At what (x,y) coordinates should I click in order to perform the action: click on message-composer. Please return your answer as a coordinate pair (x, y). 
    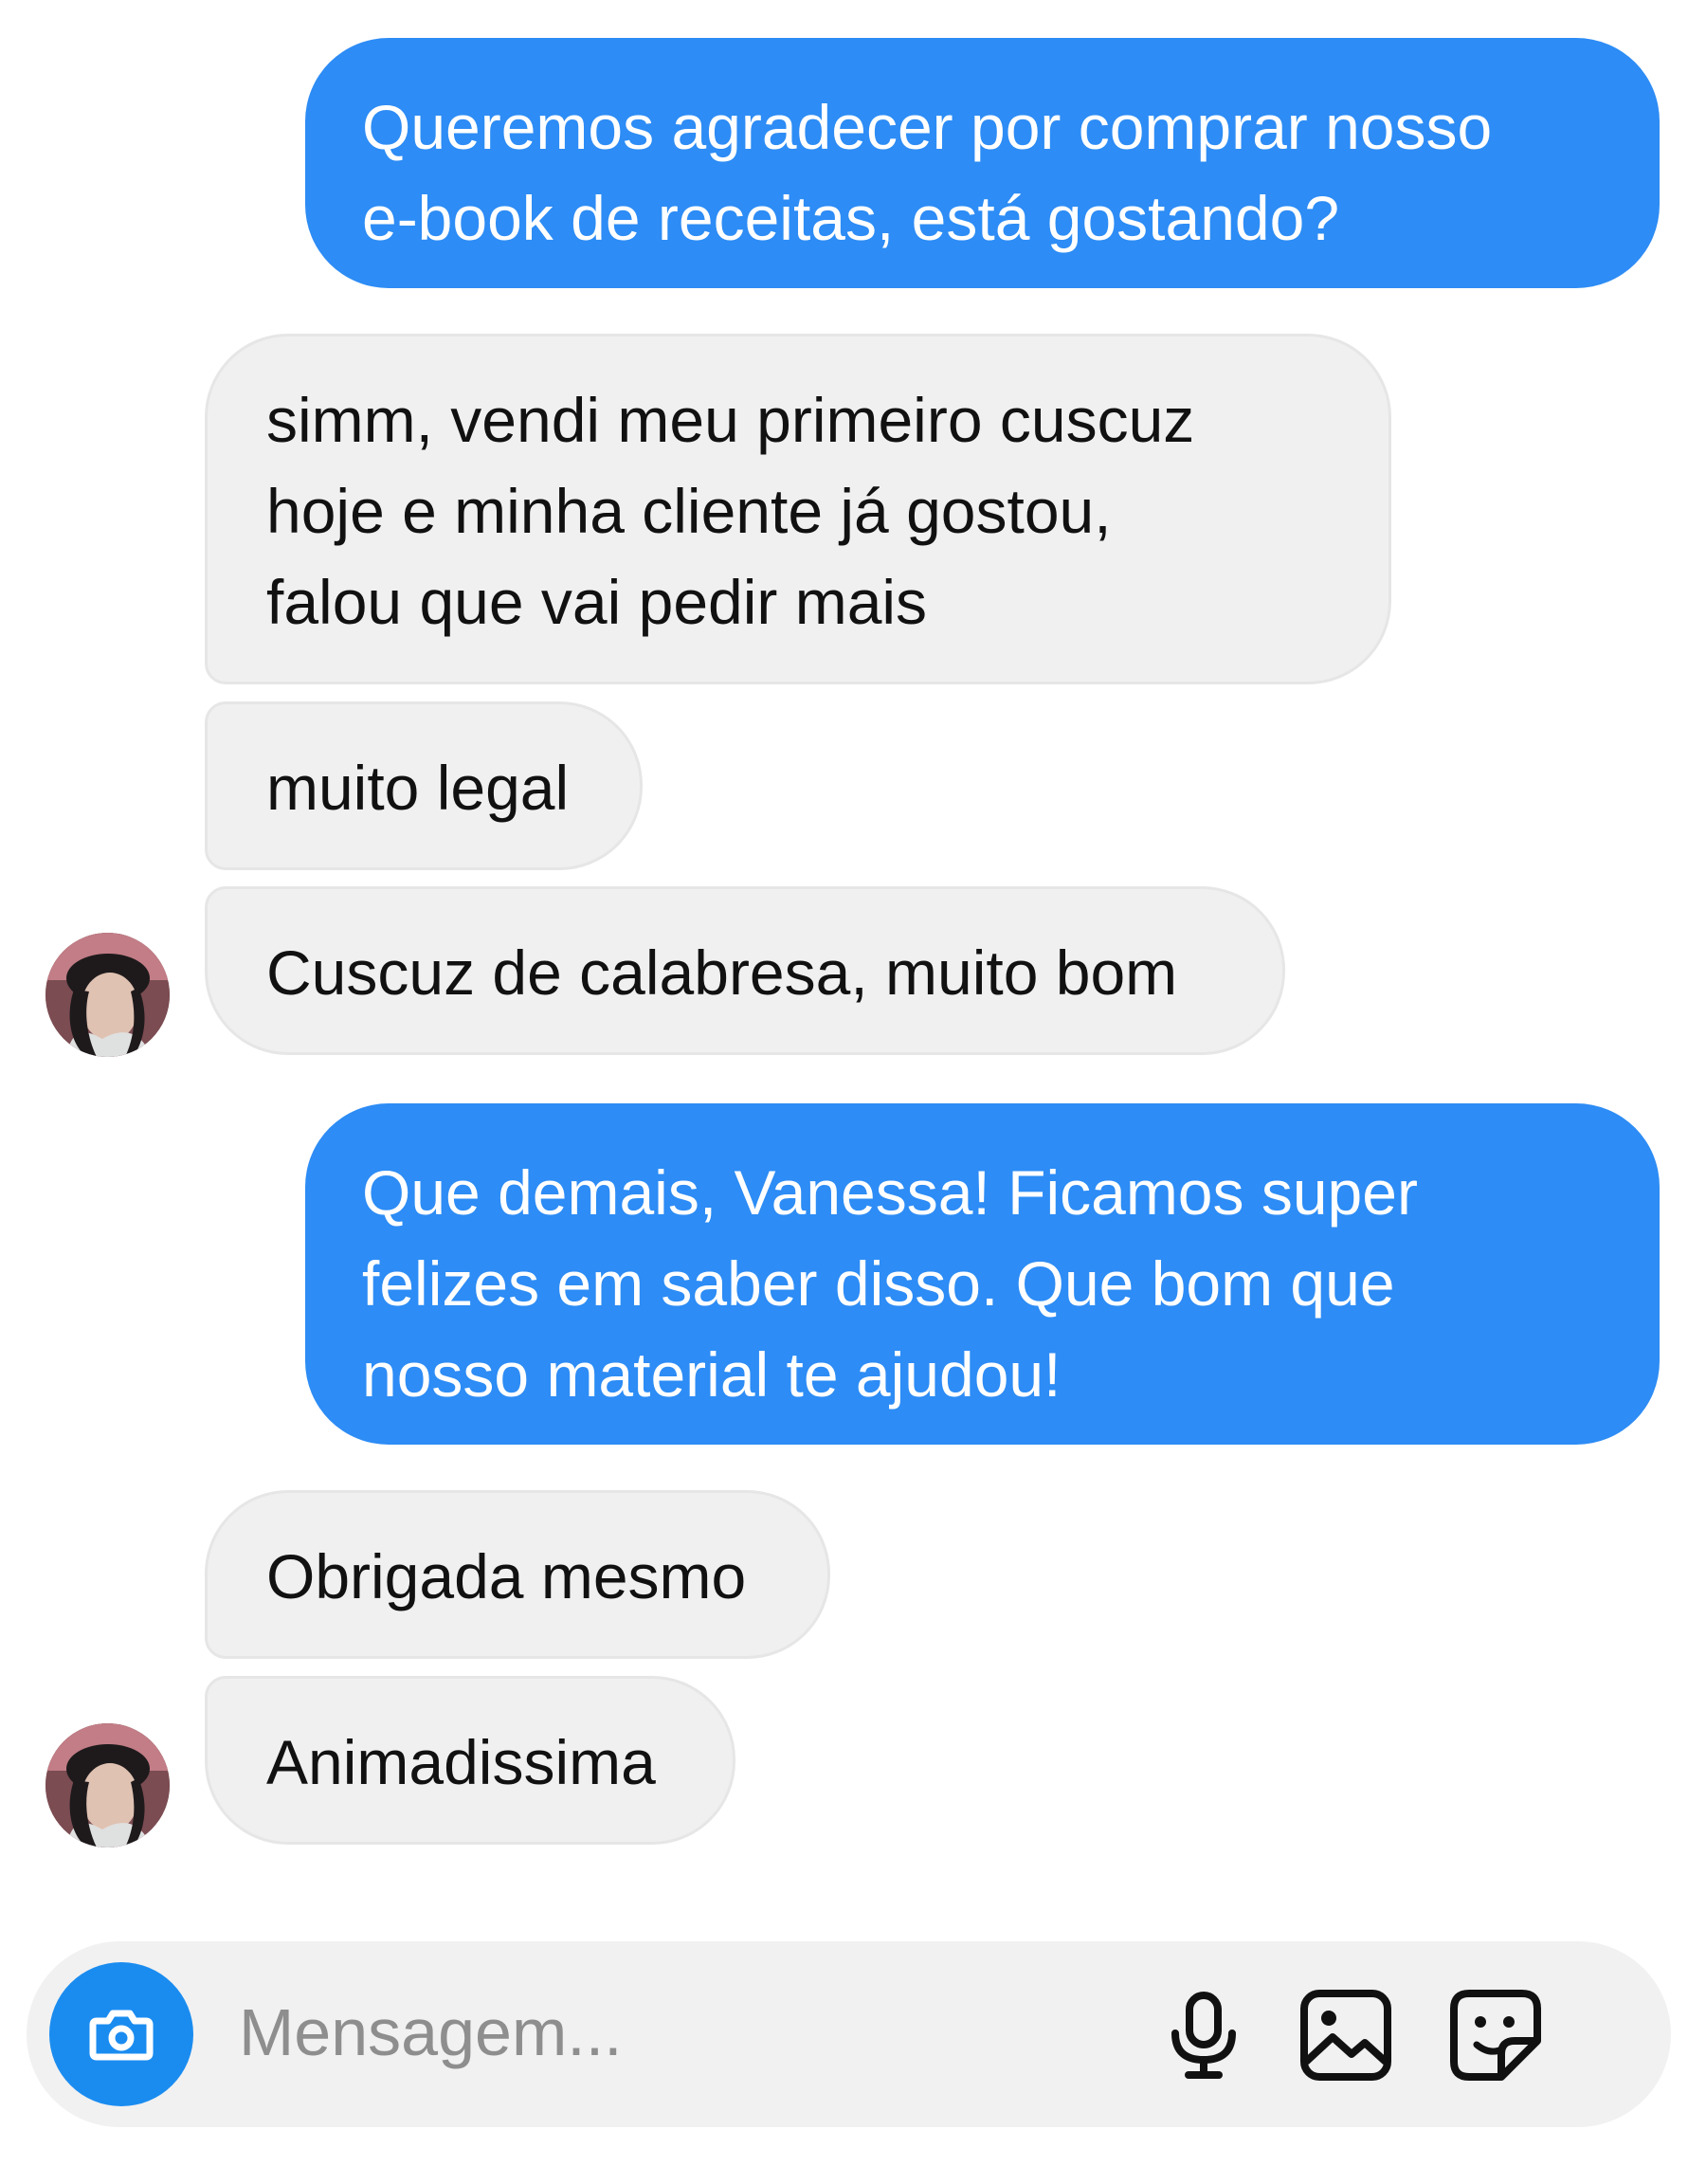
    Looking at the image, I should click on (849, 2034).